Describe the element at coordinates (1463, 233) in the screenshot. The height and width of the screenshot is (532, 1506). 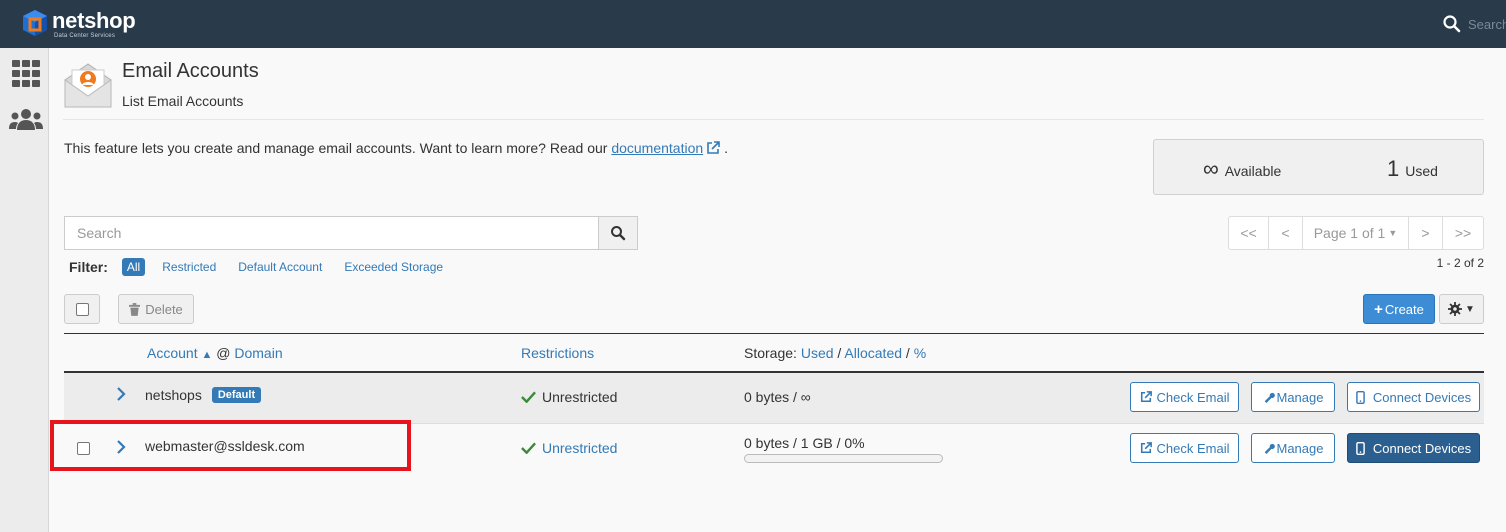
I see `last-page-button: >>` at that location.